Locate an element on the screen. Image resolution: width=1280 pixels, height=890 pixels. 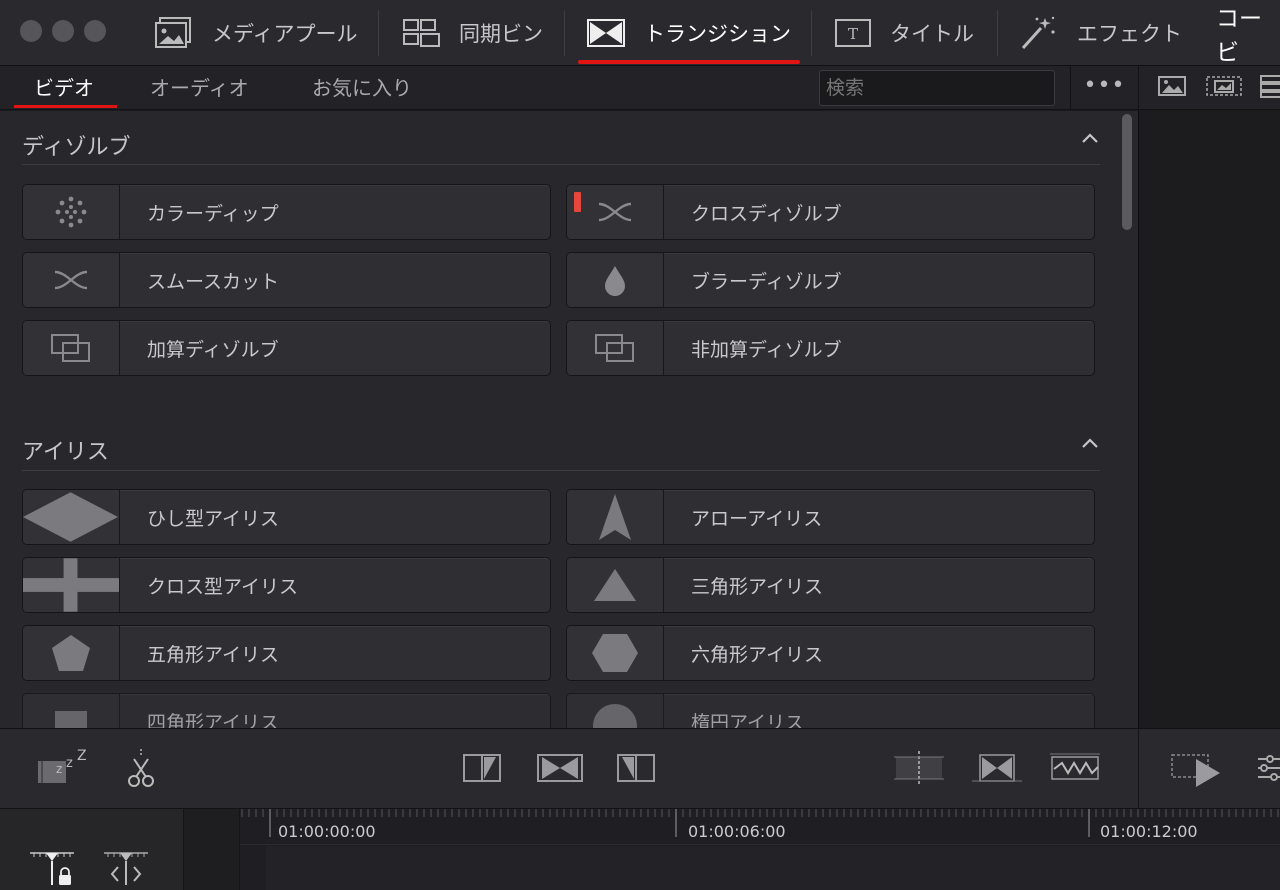
active-subtab-indicator is located at coordinates (65, 106).